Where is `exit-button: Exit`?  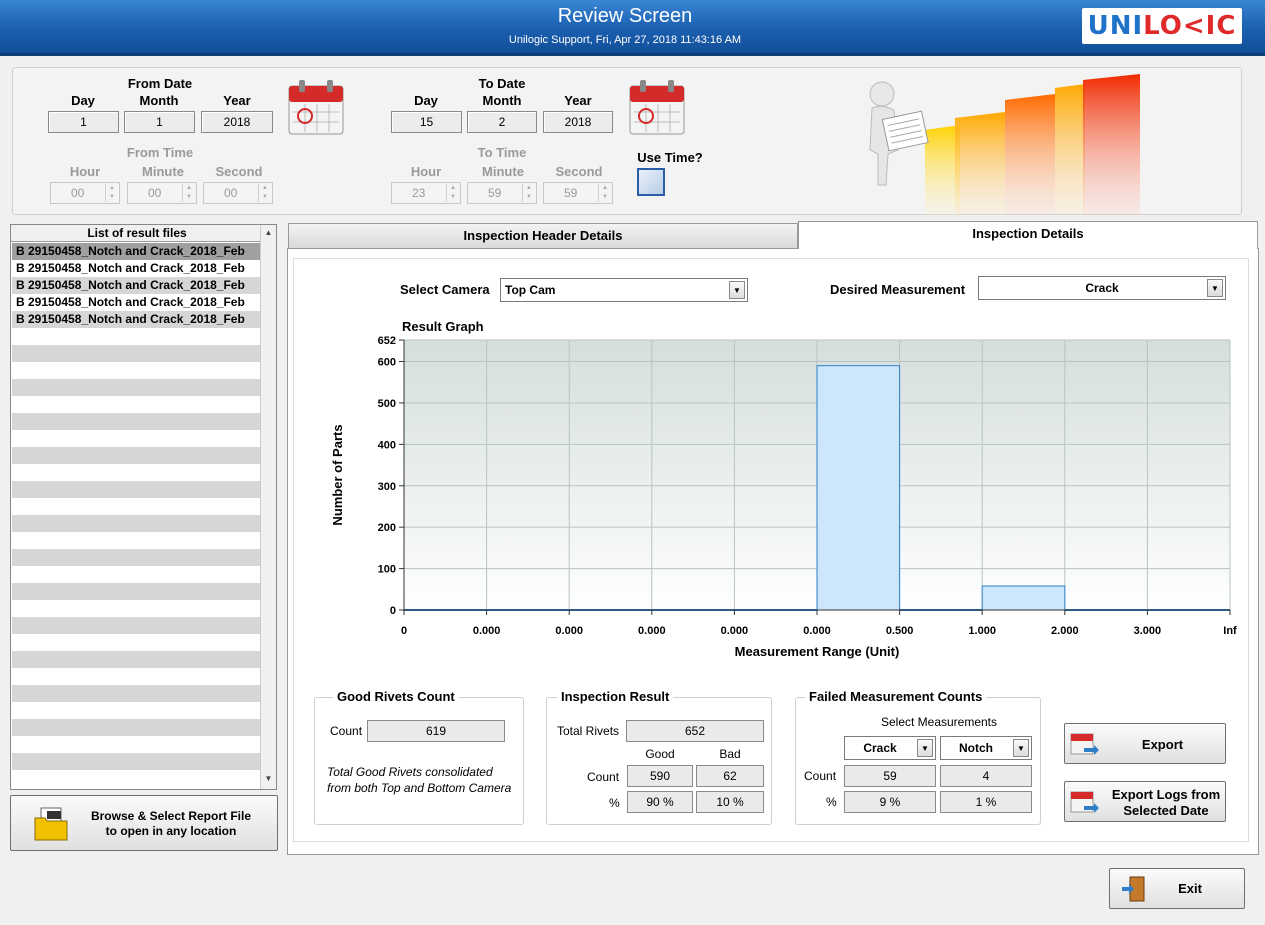
exit-button: Exit is located at coordinates (1177, 888).